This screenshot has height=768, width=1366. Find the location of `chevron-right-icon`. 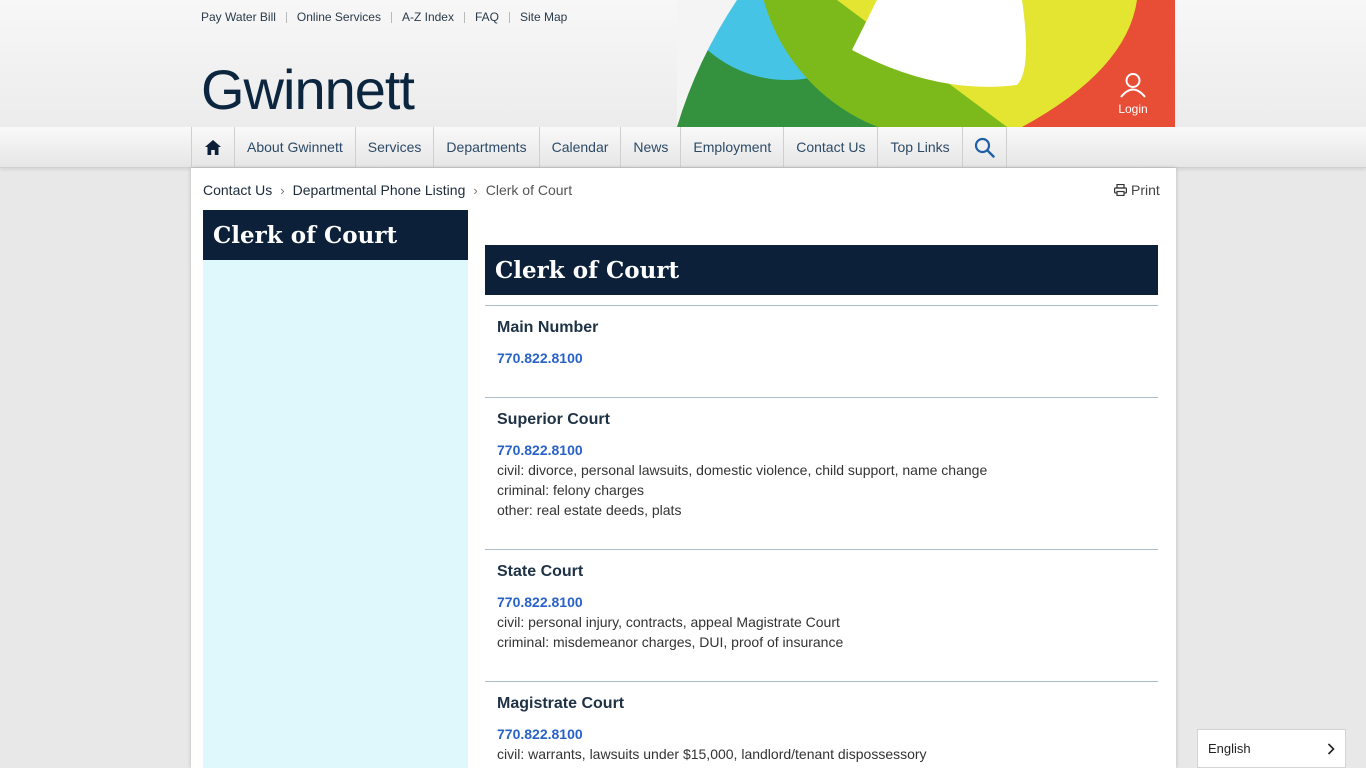

chevron-right-icon is located at coordinates (1331, 748).